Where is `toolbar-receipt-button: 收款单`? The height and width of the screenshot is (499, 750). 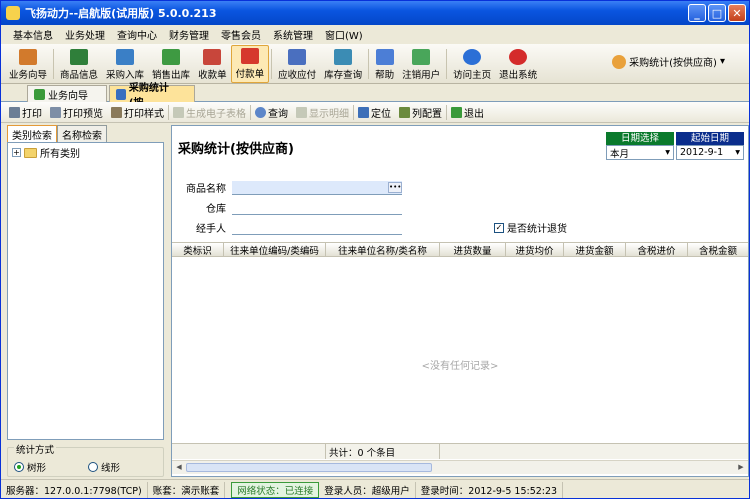 toolbar-receipt-button: 收款单 is located at coordinates (212, 64).